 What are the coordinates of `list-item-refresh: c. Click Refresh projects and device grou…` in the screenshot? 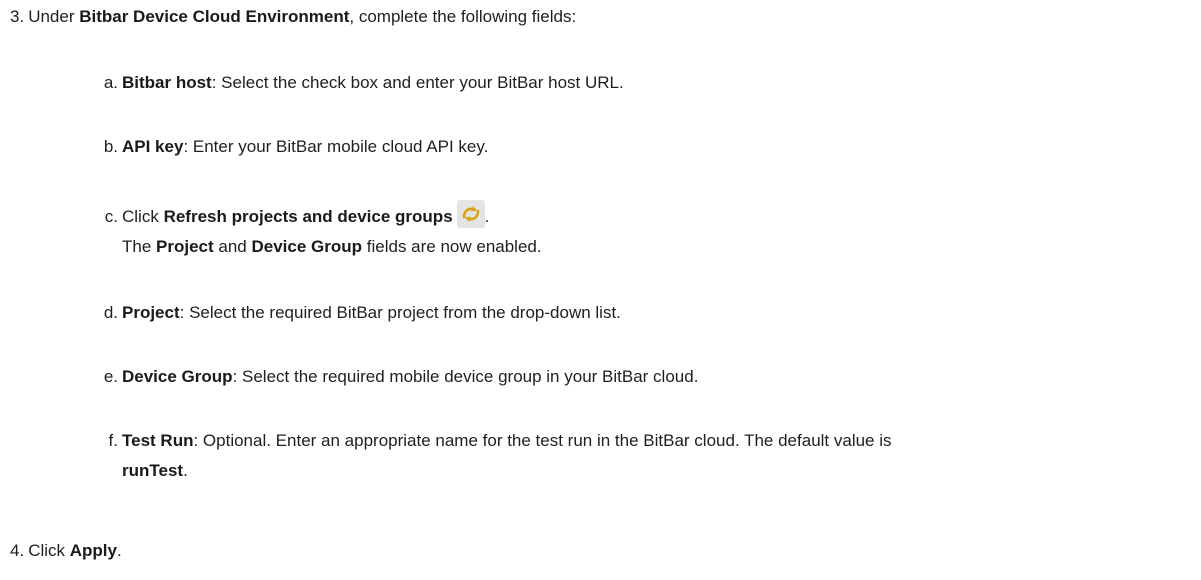 It's located at (317, 229).